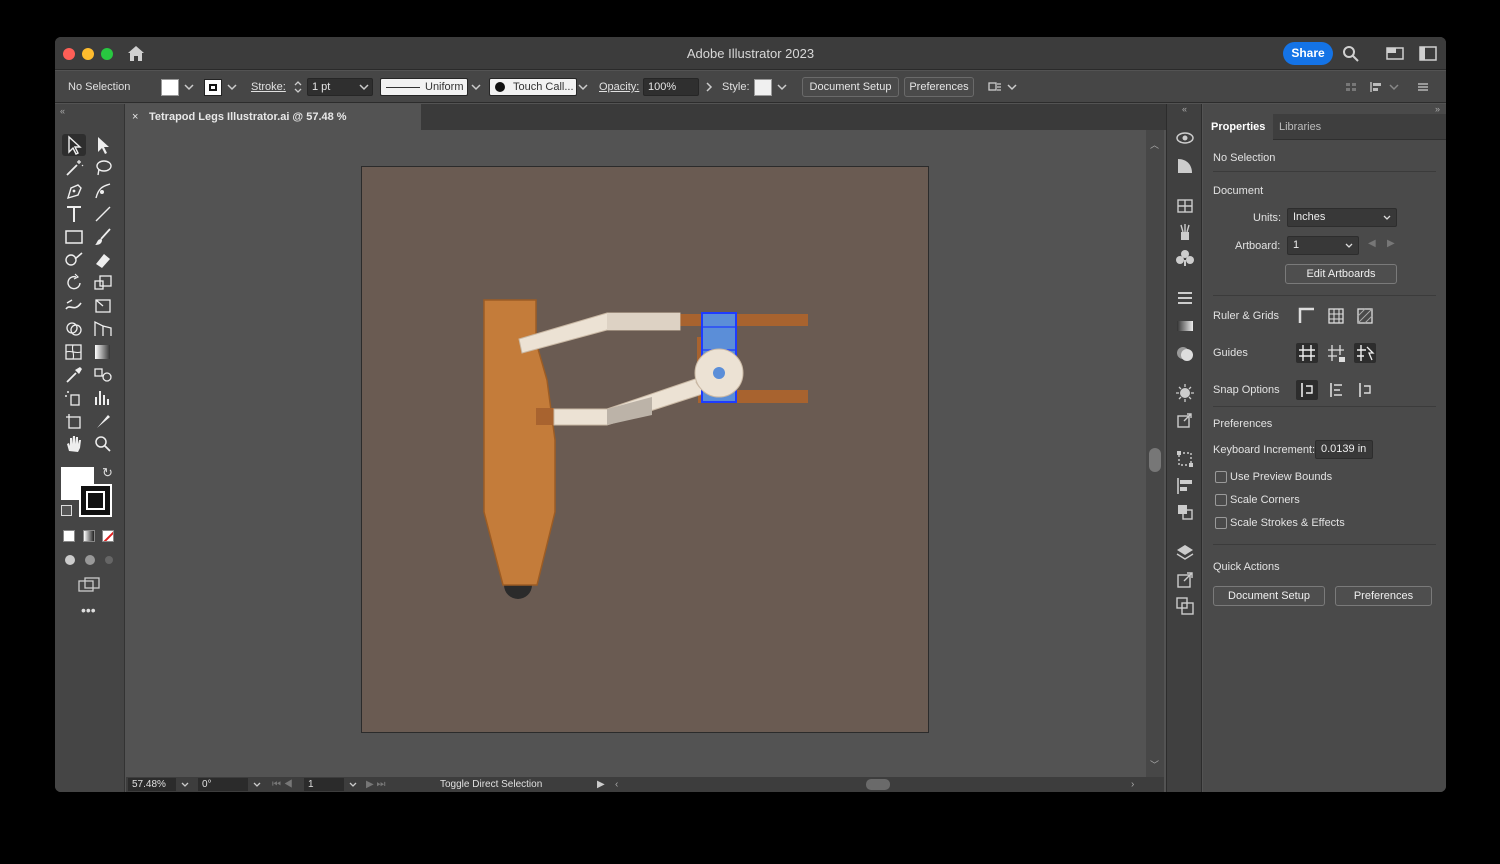  I want to click on tab-libraries: Libraries, so click(1300, 127).